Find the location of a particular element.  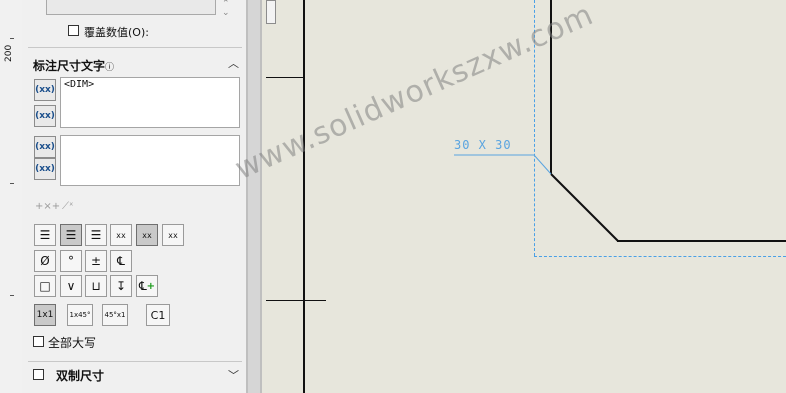

chamfer-45x1-button: 45°x1 is located at coordinates (115, 315).